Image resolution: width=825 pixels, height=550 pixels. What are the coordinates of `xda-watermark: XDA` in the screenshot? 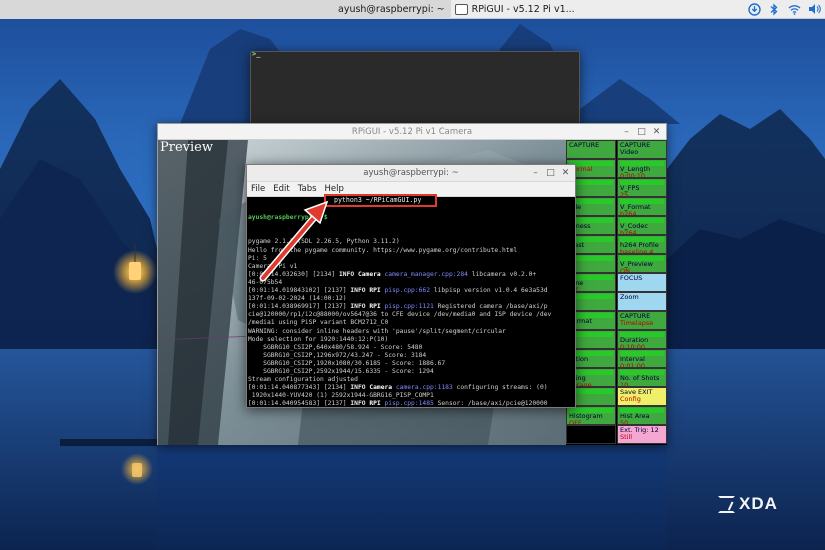 It's located at (748, 504).